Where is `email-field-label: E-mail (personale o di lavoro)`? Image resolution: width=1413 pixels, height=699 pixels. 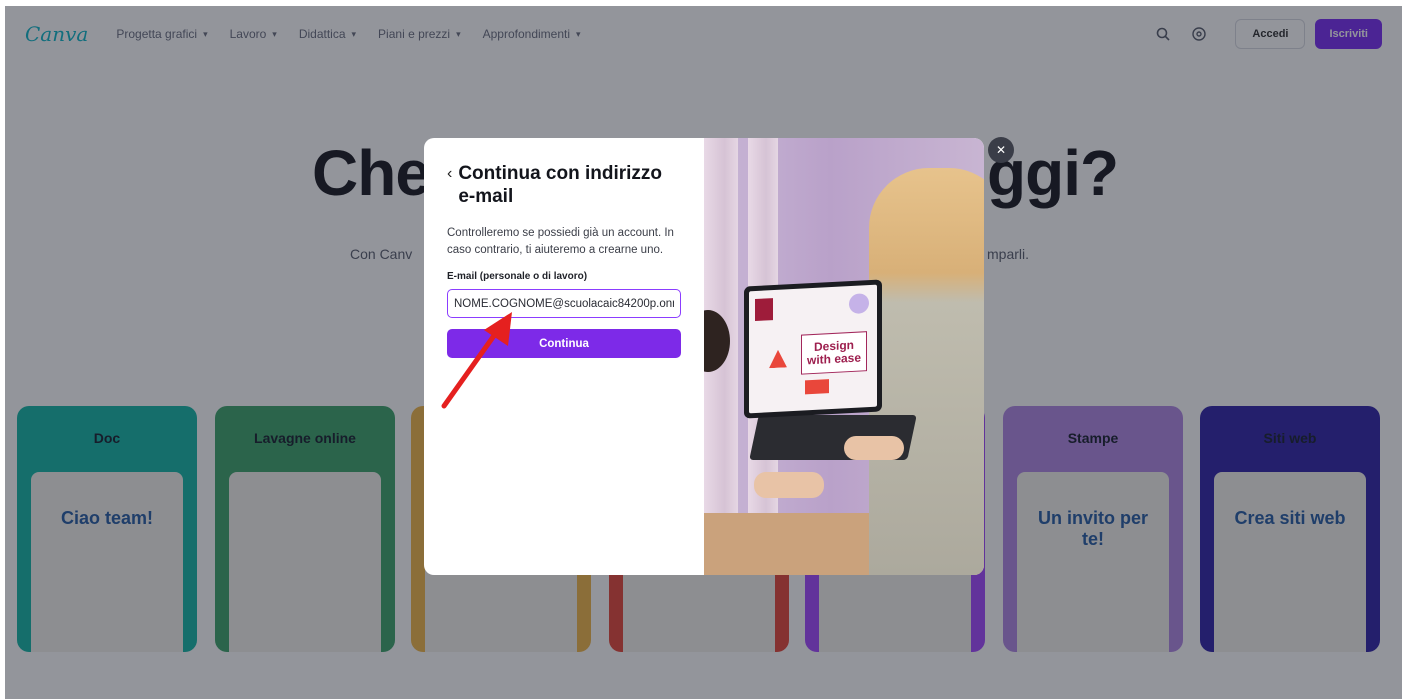 email-field-label: E-mail (personale o di lavoro) is located at coordinates (517, 276).